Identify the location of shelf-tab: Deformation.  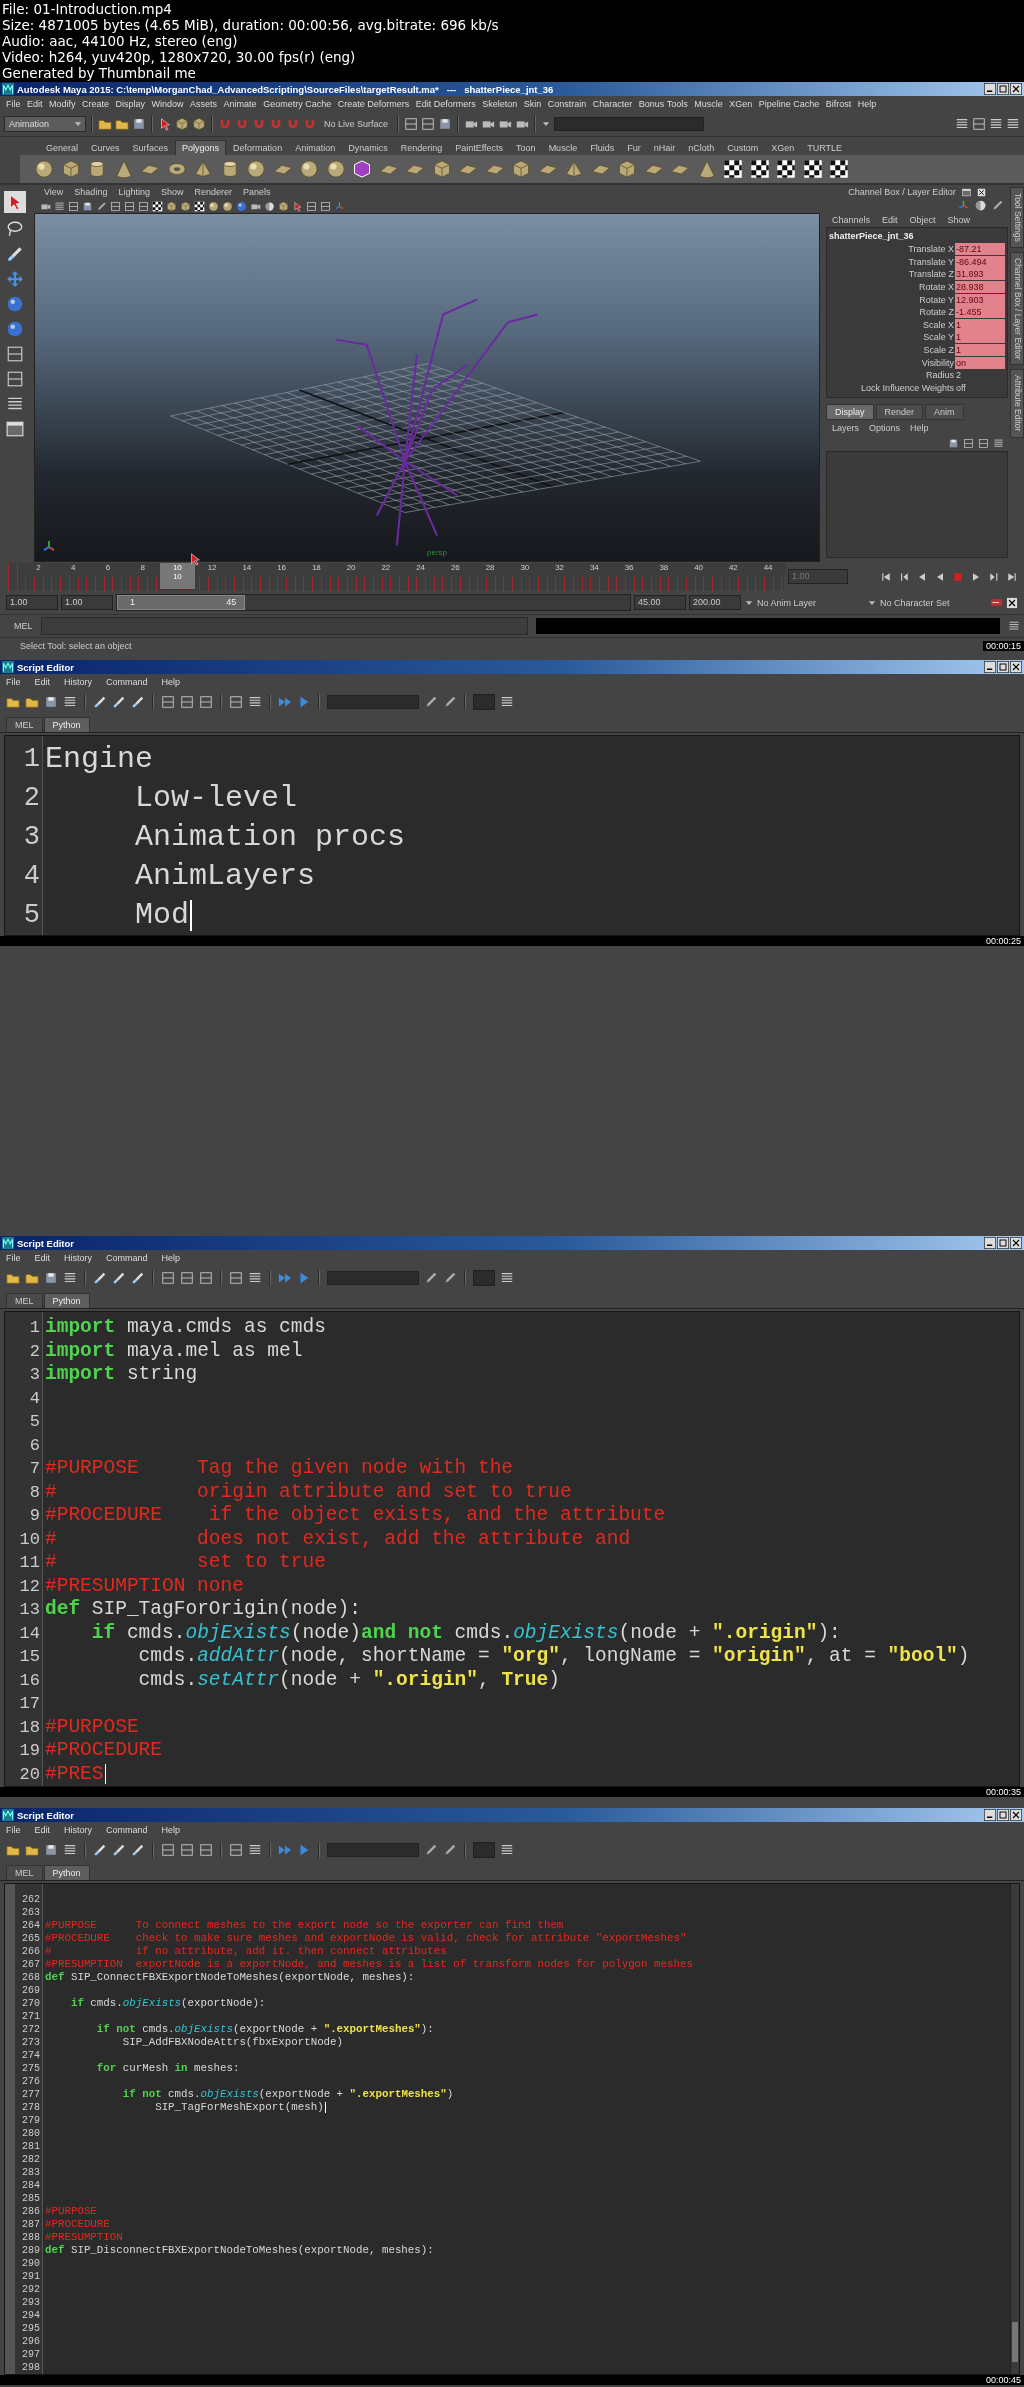
(258, 148).